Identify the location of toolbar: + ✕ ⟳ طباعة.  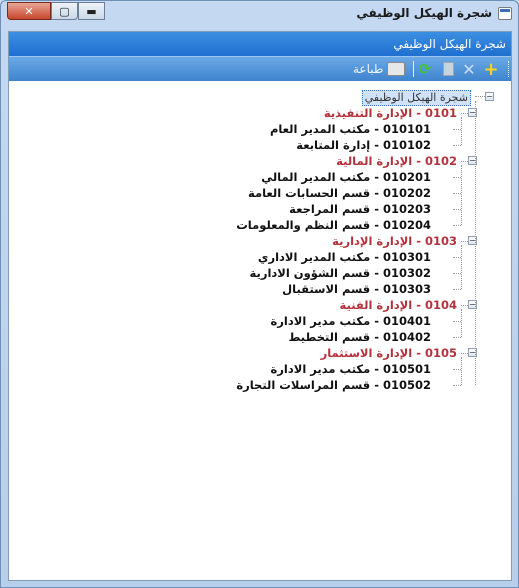
(260, 68).